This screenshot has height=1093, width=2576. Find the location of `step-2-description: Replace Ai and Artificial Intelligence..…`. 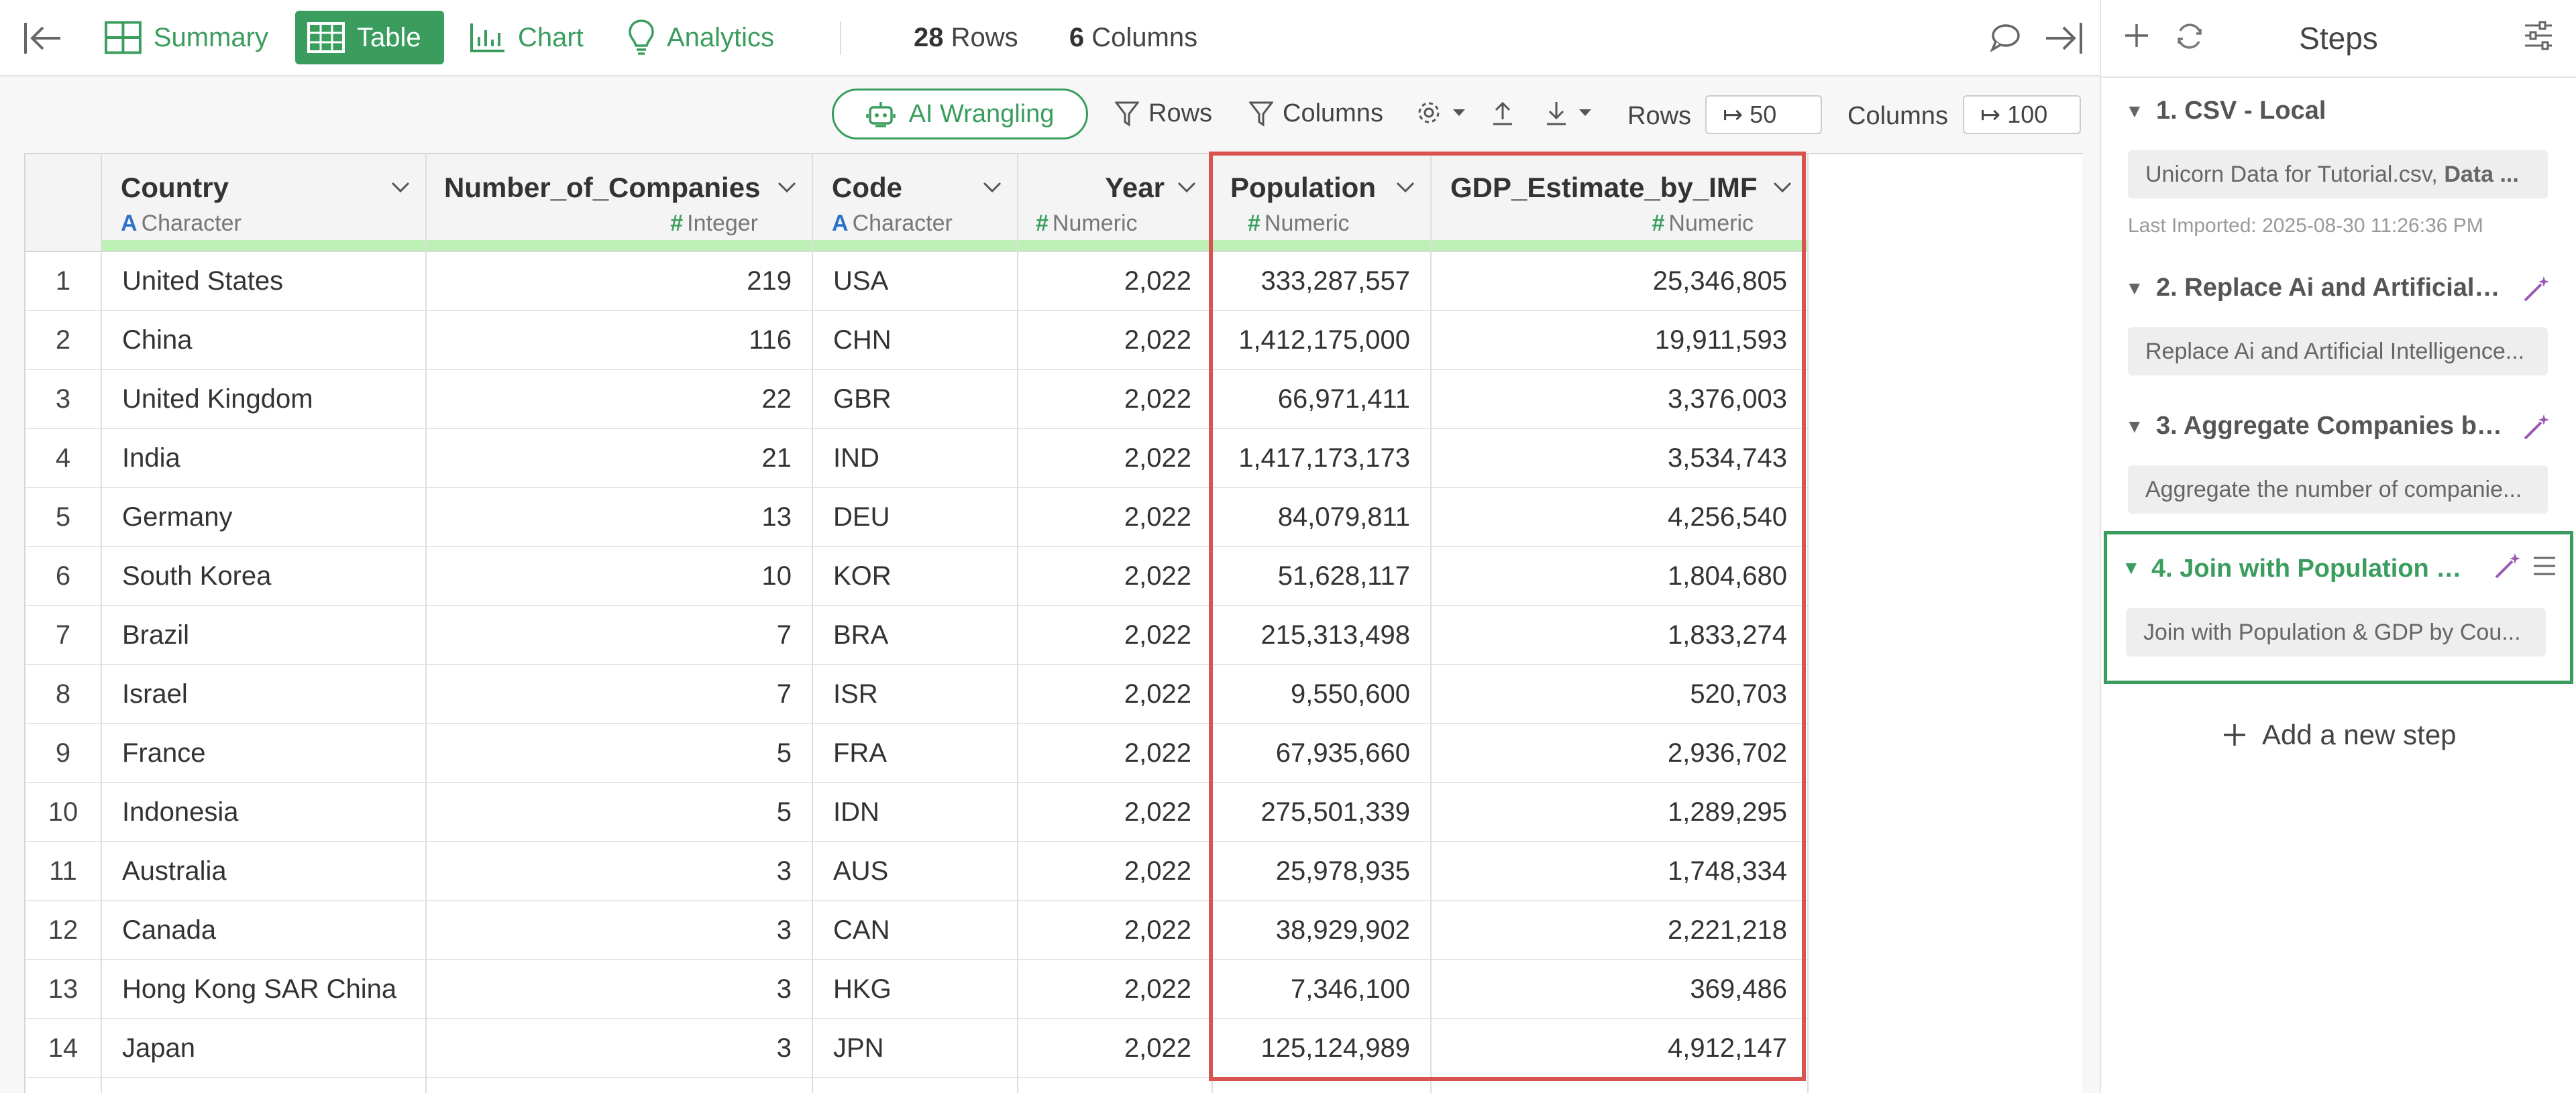

step-2-description: Replace Ai and Artificial Intelligence..… is located at coordinates (2338, 351).